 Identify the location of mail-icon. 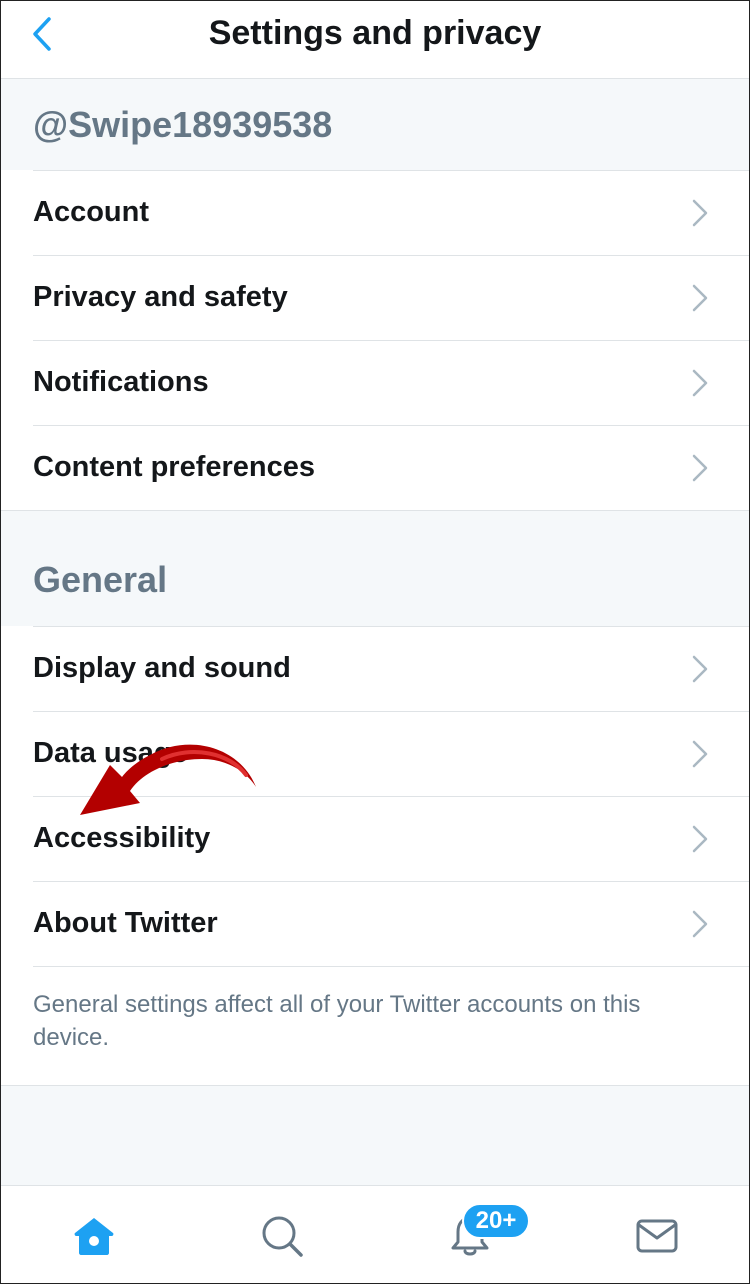
(657, 1235).